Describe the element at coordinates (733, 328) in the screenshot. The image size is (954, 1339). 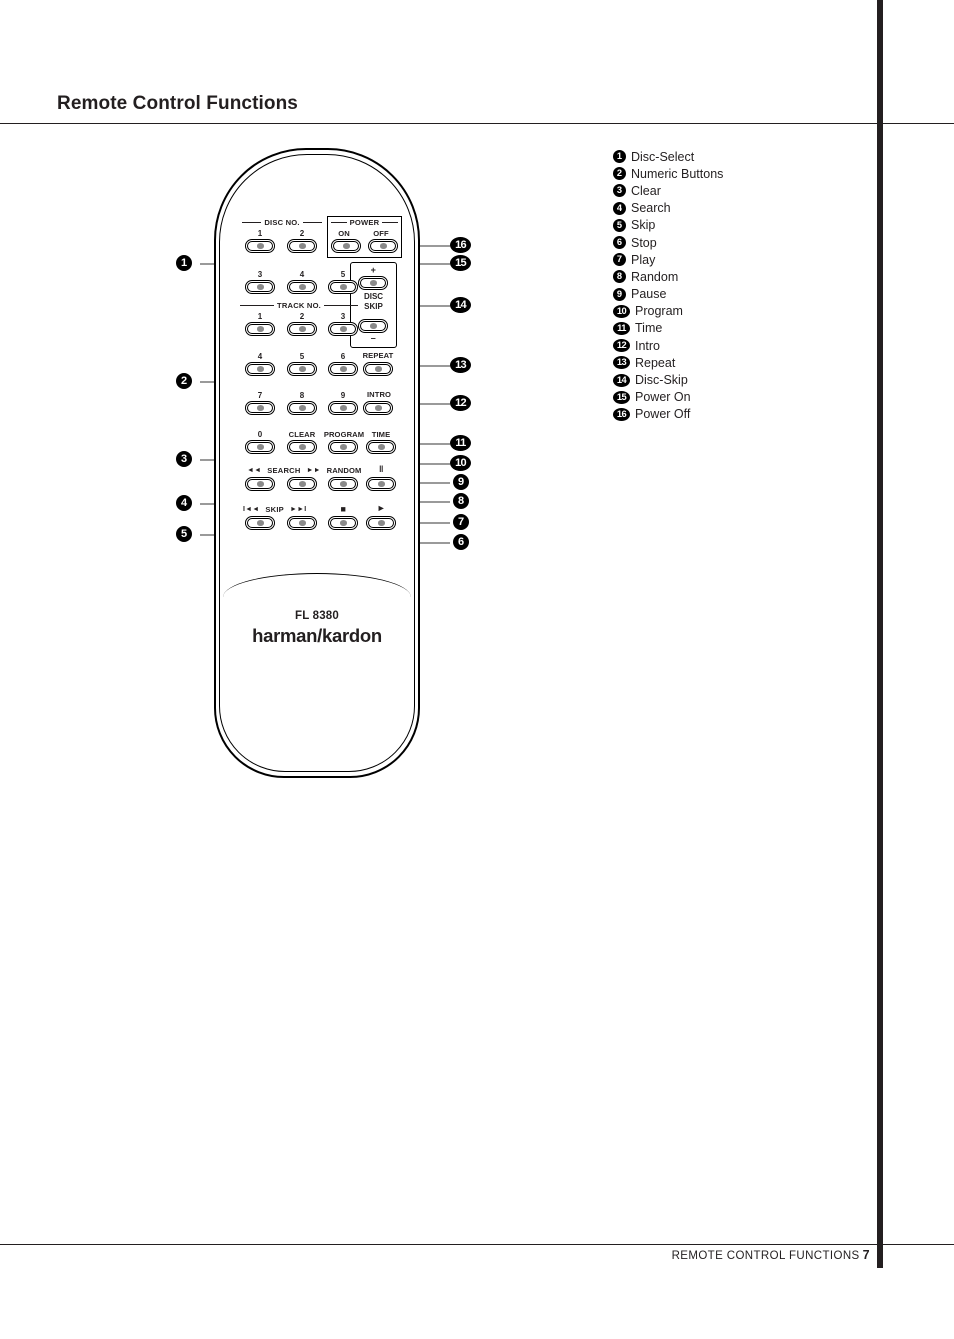
I see `legend-item: 11 Time` at that location.